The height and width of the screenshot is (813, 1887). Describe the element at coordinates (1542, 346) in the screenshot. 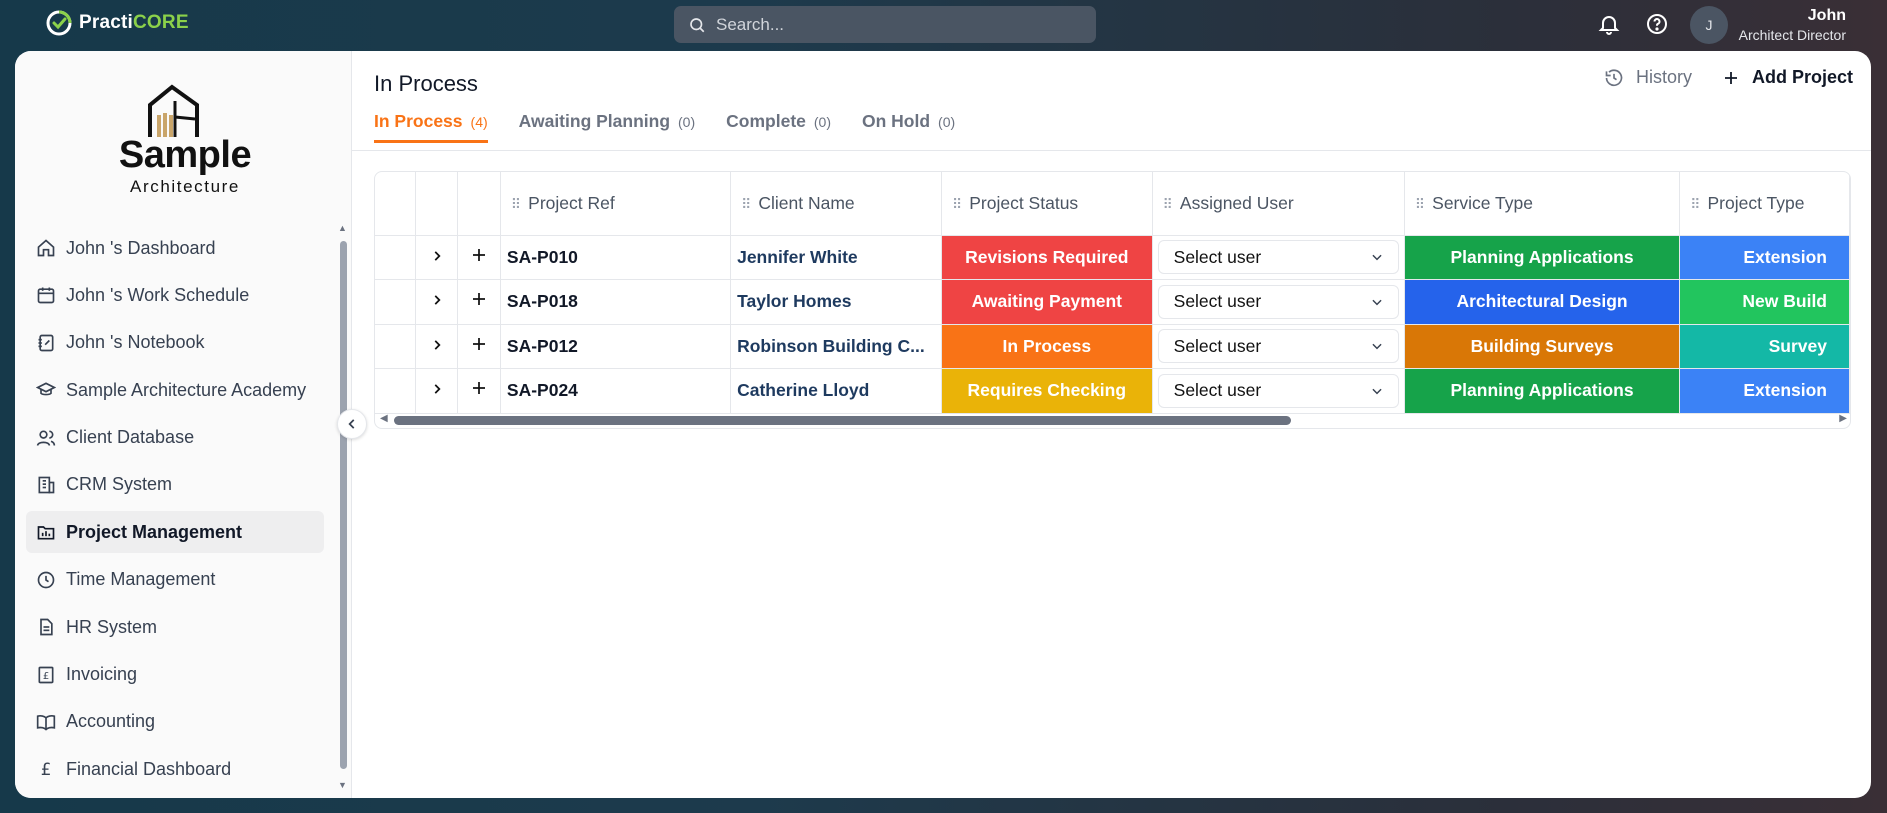

I see `service-type-badge: Building Surveys` at that location.